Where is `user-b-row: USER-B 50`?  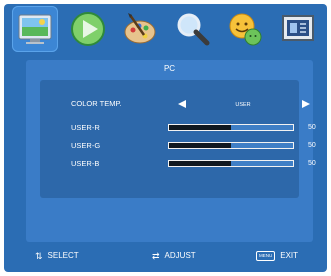
user-b-row: USER-B 50 is located at coordinates (178, 164).